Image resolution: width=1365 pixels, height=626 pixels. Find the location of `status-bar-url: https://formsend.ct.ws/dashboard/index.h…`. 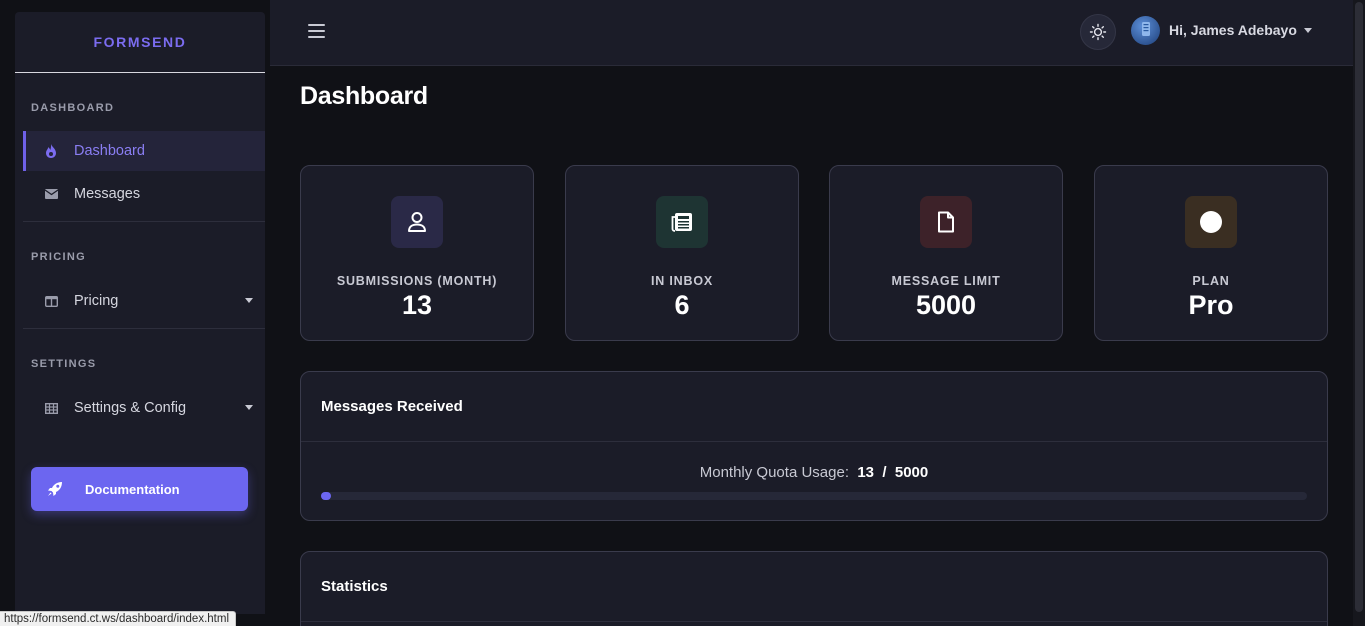

status-bar-url: https://formsend.ct.ws/dashboard/index.h… is located at coordinates (118, 618).